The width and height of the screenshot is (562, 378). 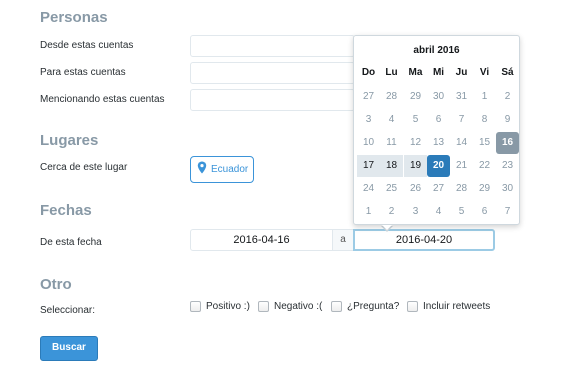 I want to click on mentioning-accounts-input, so click(x=272, y=100).